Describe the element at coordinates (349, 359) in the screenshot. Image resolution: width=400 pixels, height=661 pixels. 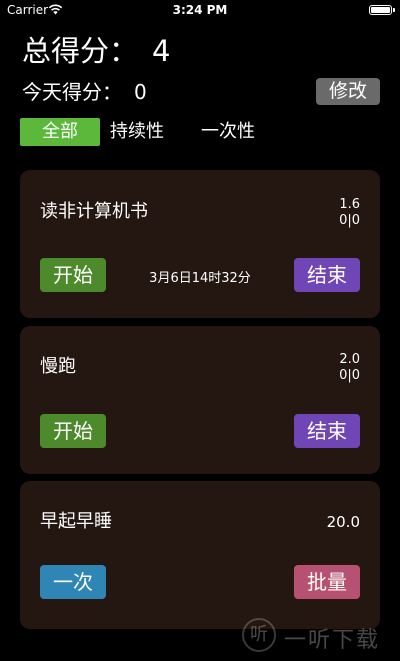
I see `task-score: 2.0` at that location.